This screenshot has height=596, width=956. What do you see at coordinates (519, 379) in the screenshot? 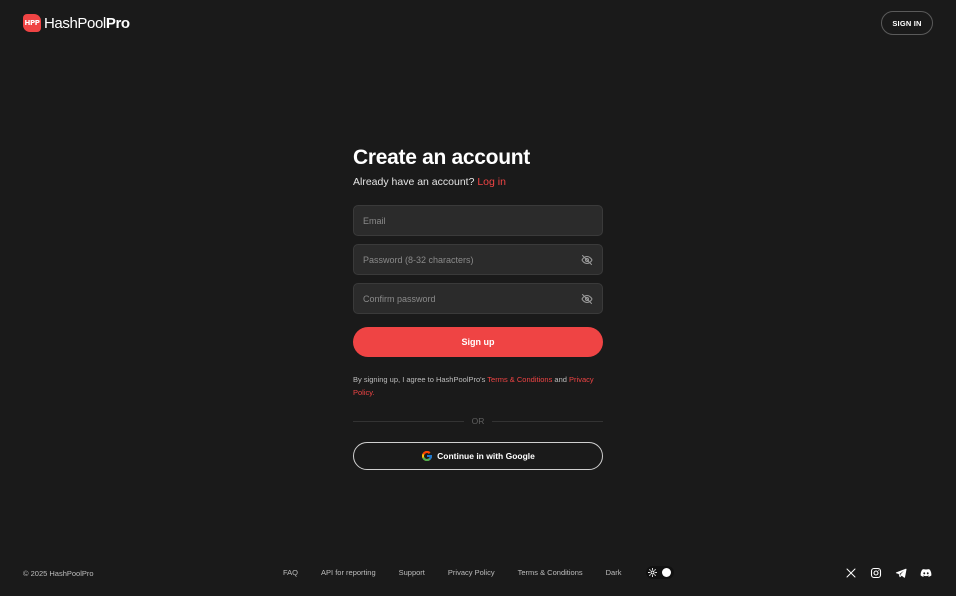
I see `terms-link: Terms & Conditions` at bounding box center [519, 379].